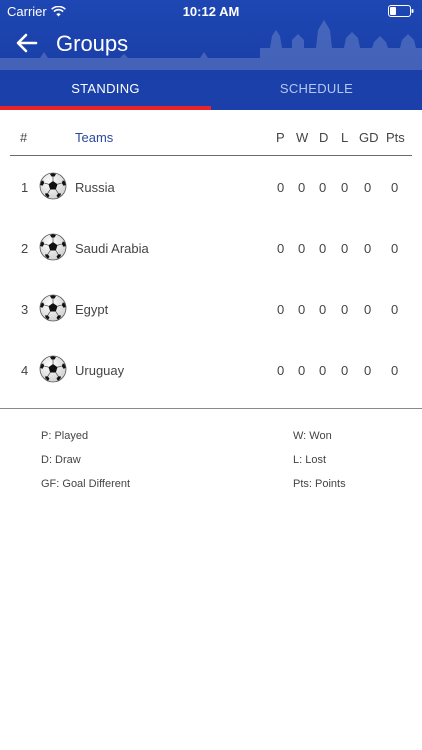 The image size is (422, 750). I want to click on header-points: Pts, so click(395, 137).